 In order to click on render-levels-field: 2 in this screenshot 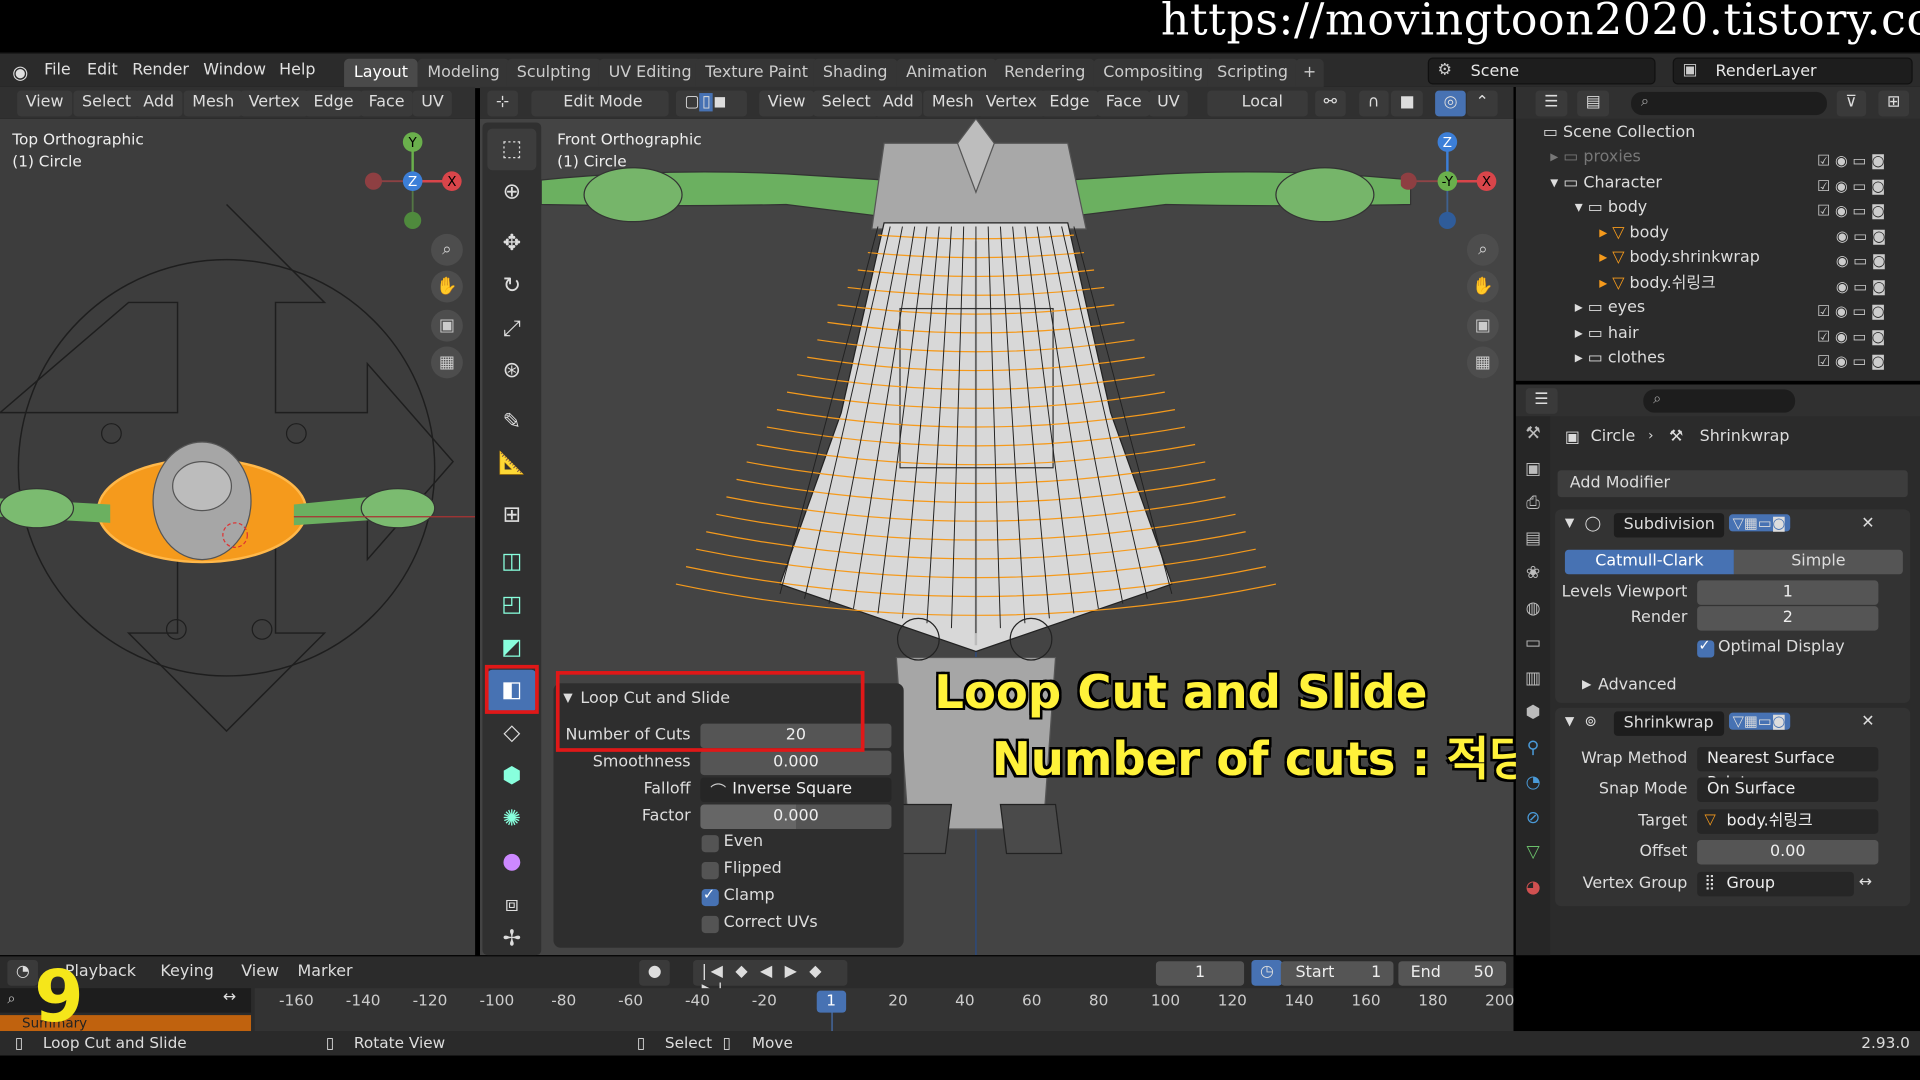, I will do `click(1788, 618)`.